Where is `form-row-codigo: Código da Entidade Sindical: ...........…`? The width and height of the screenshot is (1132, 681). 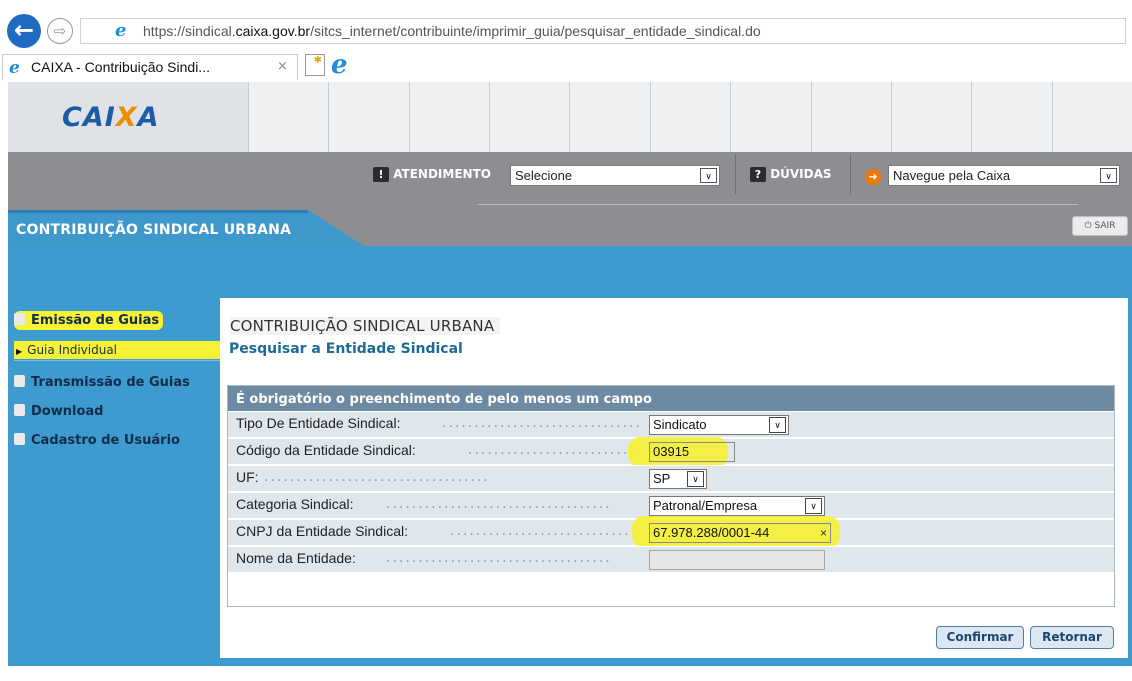 form-row-codigo: Código da Entidade Sindical: ...........… is located at coordinates (671, 452).